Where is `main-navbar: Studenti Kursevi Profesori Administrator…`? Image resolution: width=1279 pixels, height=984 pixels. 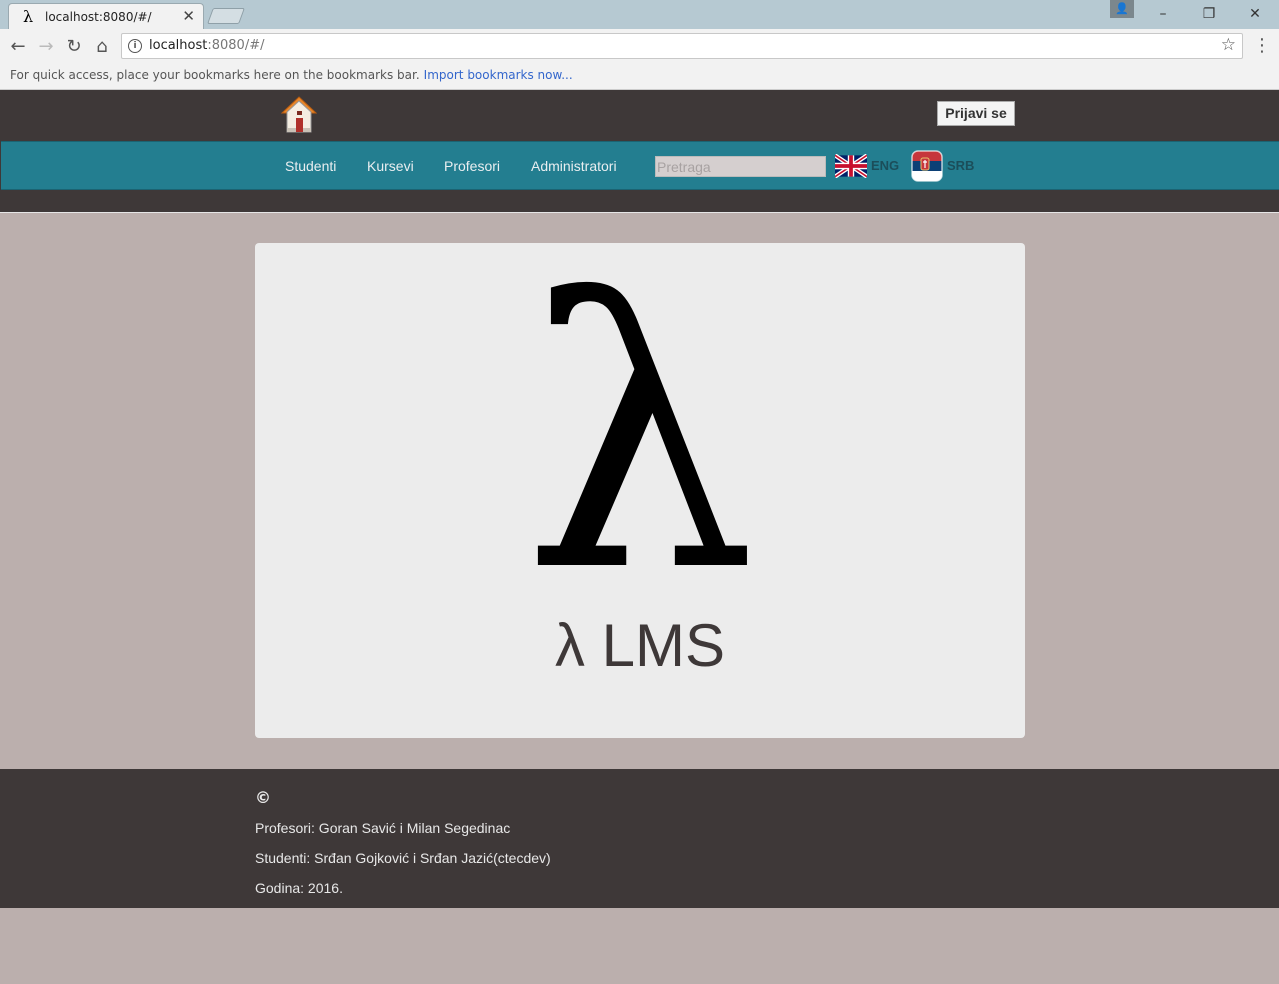 main-navbar: Studenti Kursevi Profesori Administrator… is located at coordinates (640, 165).